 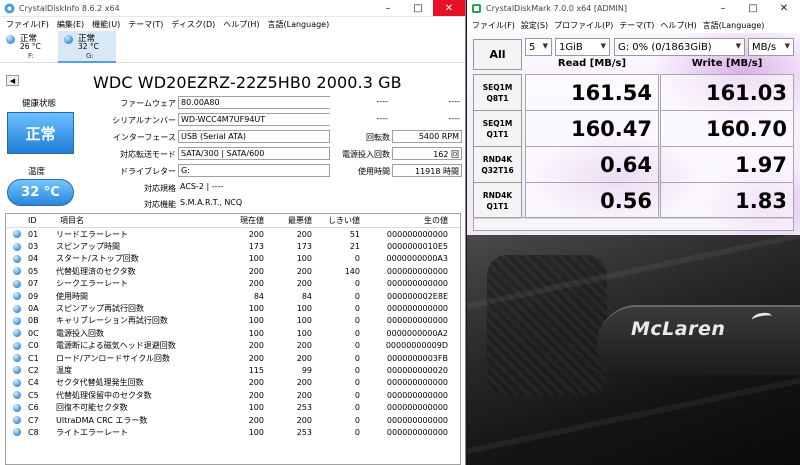 What do you see at coordinates (256, 358) in the screenshot?
I see `attribute-current: 200` at bounding box center [256, 358].